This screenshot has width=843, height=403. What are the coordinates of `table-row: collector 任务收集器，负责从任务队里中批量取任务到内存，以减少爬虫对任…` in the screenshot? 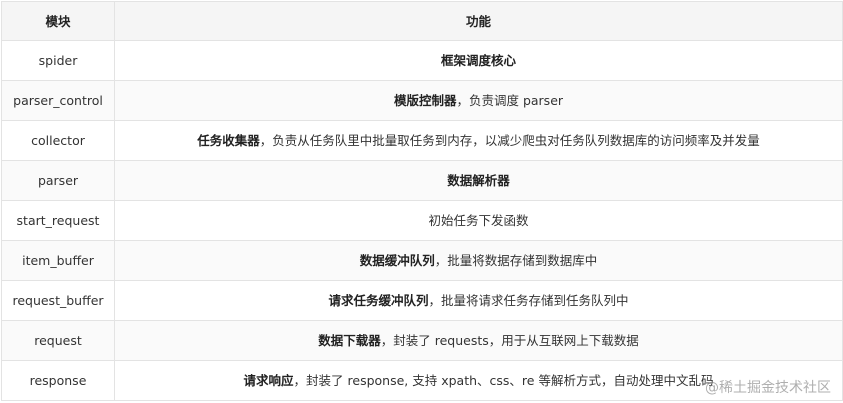 It's located at (422, 140).